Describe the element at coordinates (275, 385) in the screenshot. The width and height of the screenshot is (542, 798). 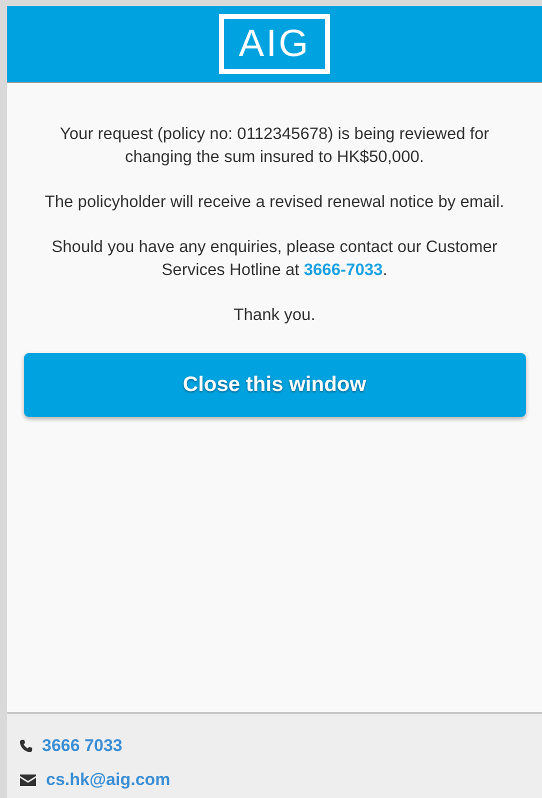
I see `close-button: Close this window` at that location.